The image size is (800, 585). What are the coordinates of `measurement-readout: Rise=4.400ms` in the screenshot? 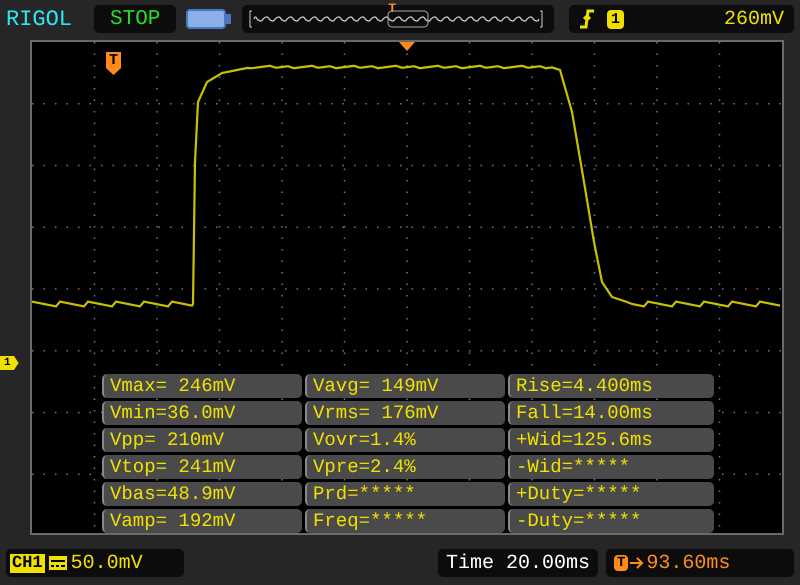 It's located at (611, 386).